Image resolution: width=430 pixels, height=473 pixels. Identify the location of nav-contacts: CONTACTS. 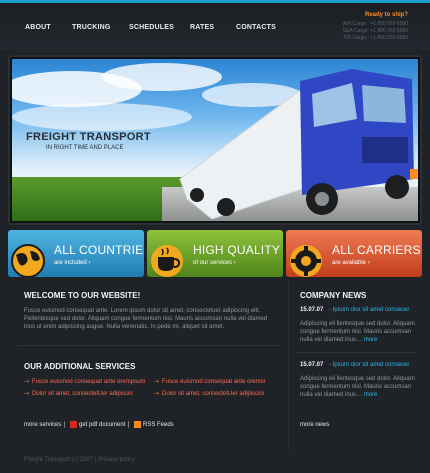
(256, 27).